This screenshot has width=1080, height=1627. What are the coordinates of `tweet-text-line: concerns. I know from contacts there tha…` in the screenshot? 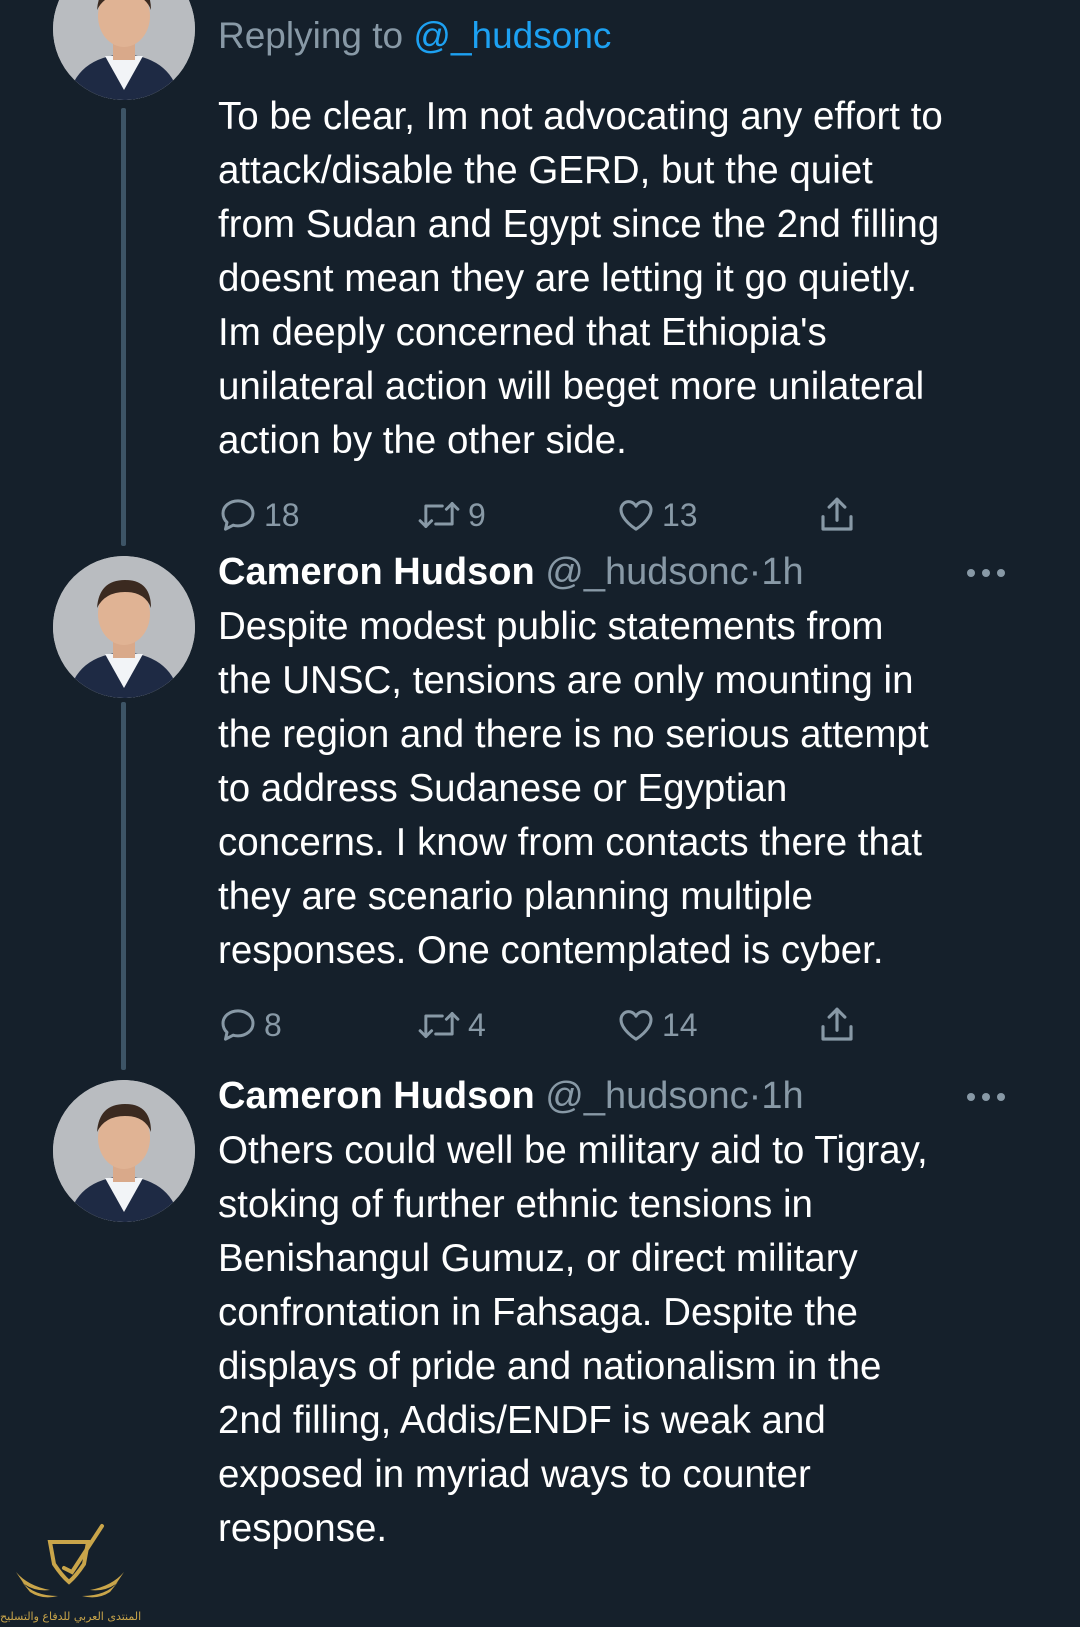 It's located at (570, 842).